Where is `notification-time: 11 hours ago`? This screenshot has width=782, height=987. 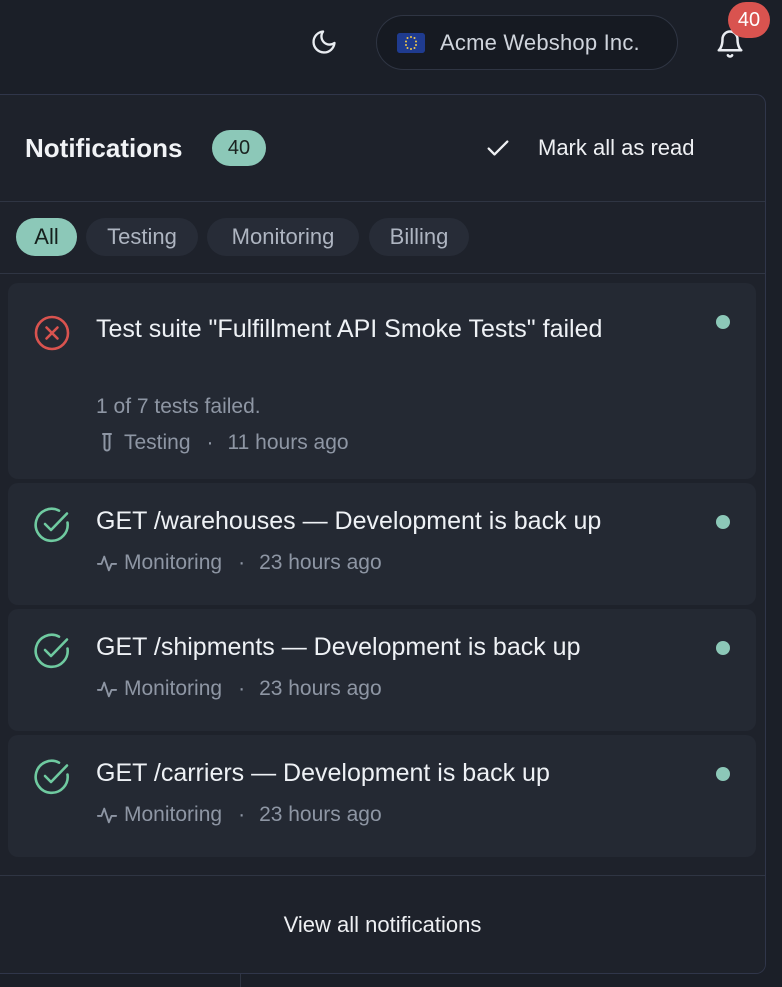 notification-time: 11 hours ago is located at coordinates (288, 442).